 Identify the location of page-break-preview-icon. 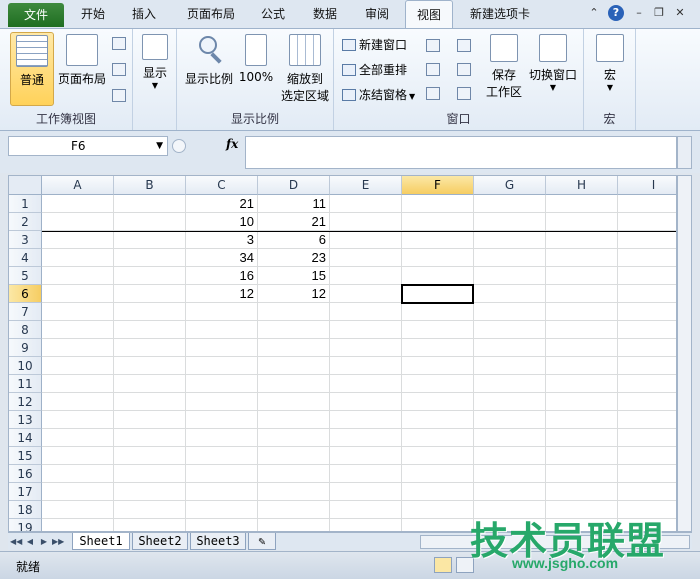
(119, 43).